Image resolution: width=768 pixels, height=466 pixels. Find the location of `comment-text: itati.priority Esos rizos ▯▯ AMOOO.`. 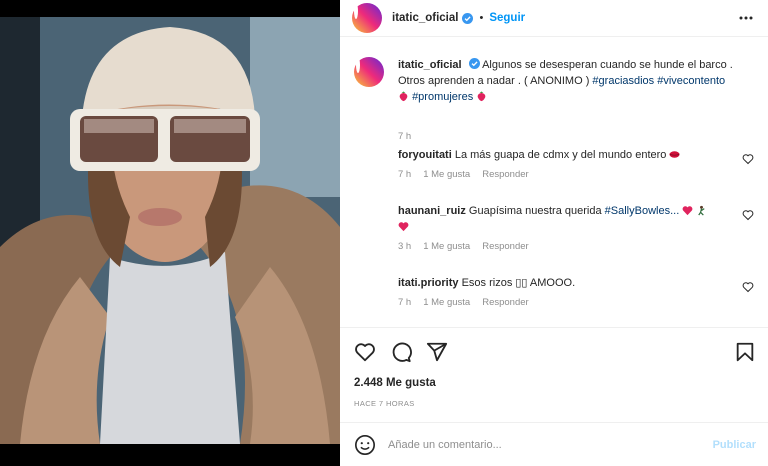

comment-text: itati.priority Esos rizos ▯▯ AMOOO. is located at coordinates (568, 283).